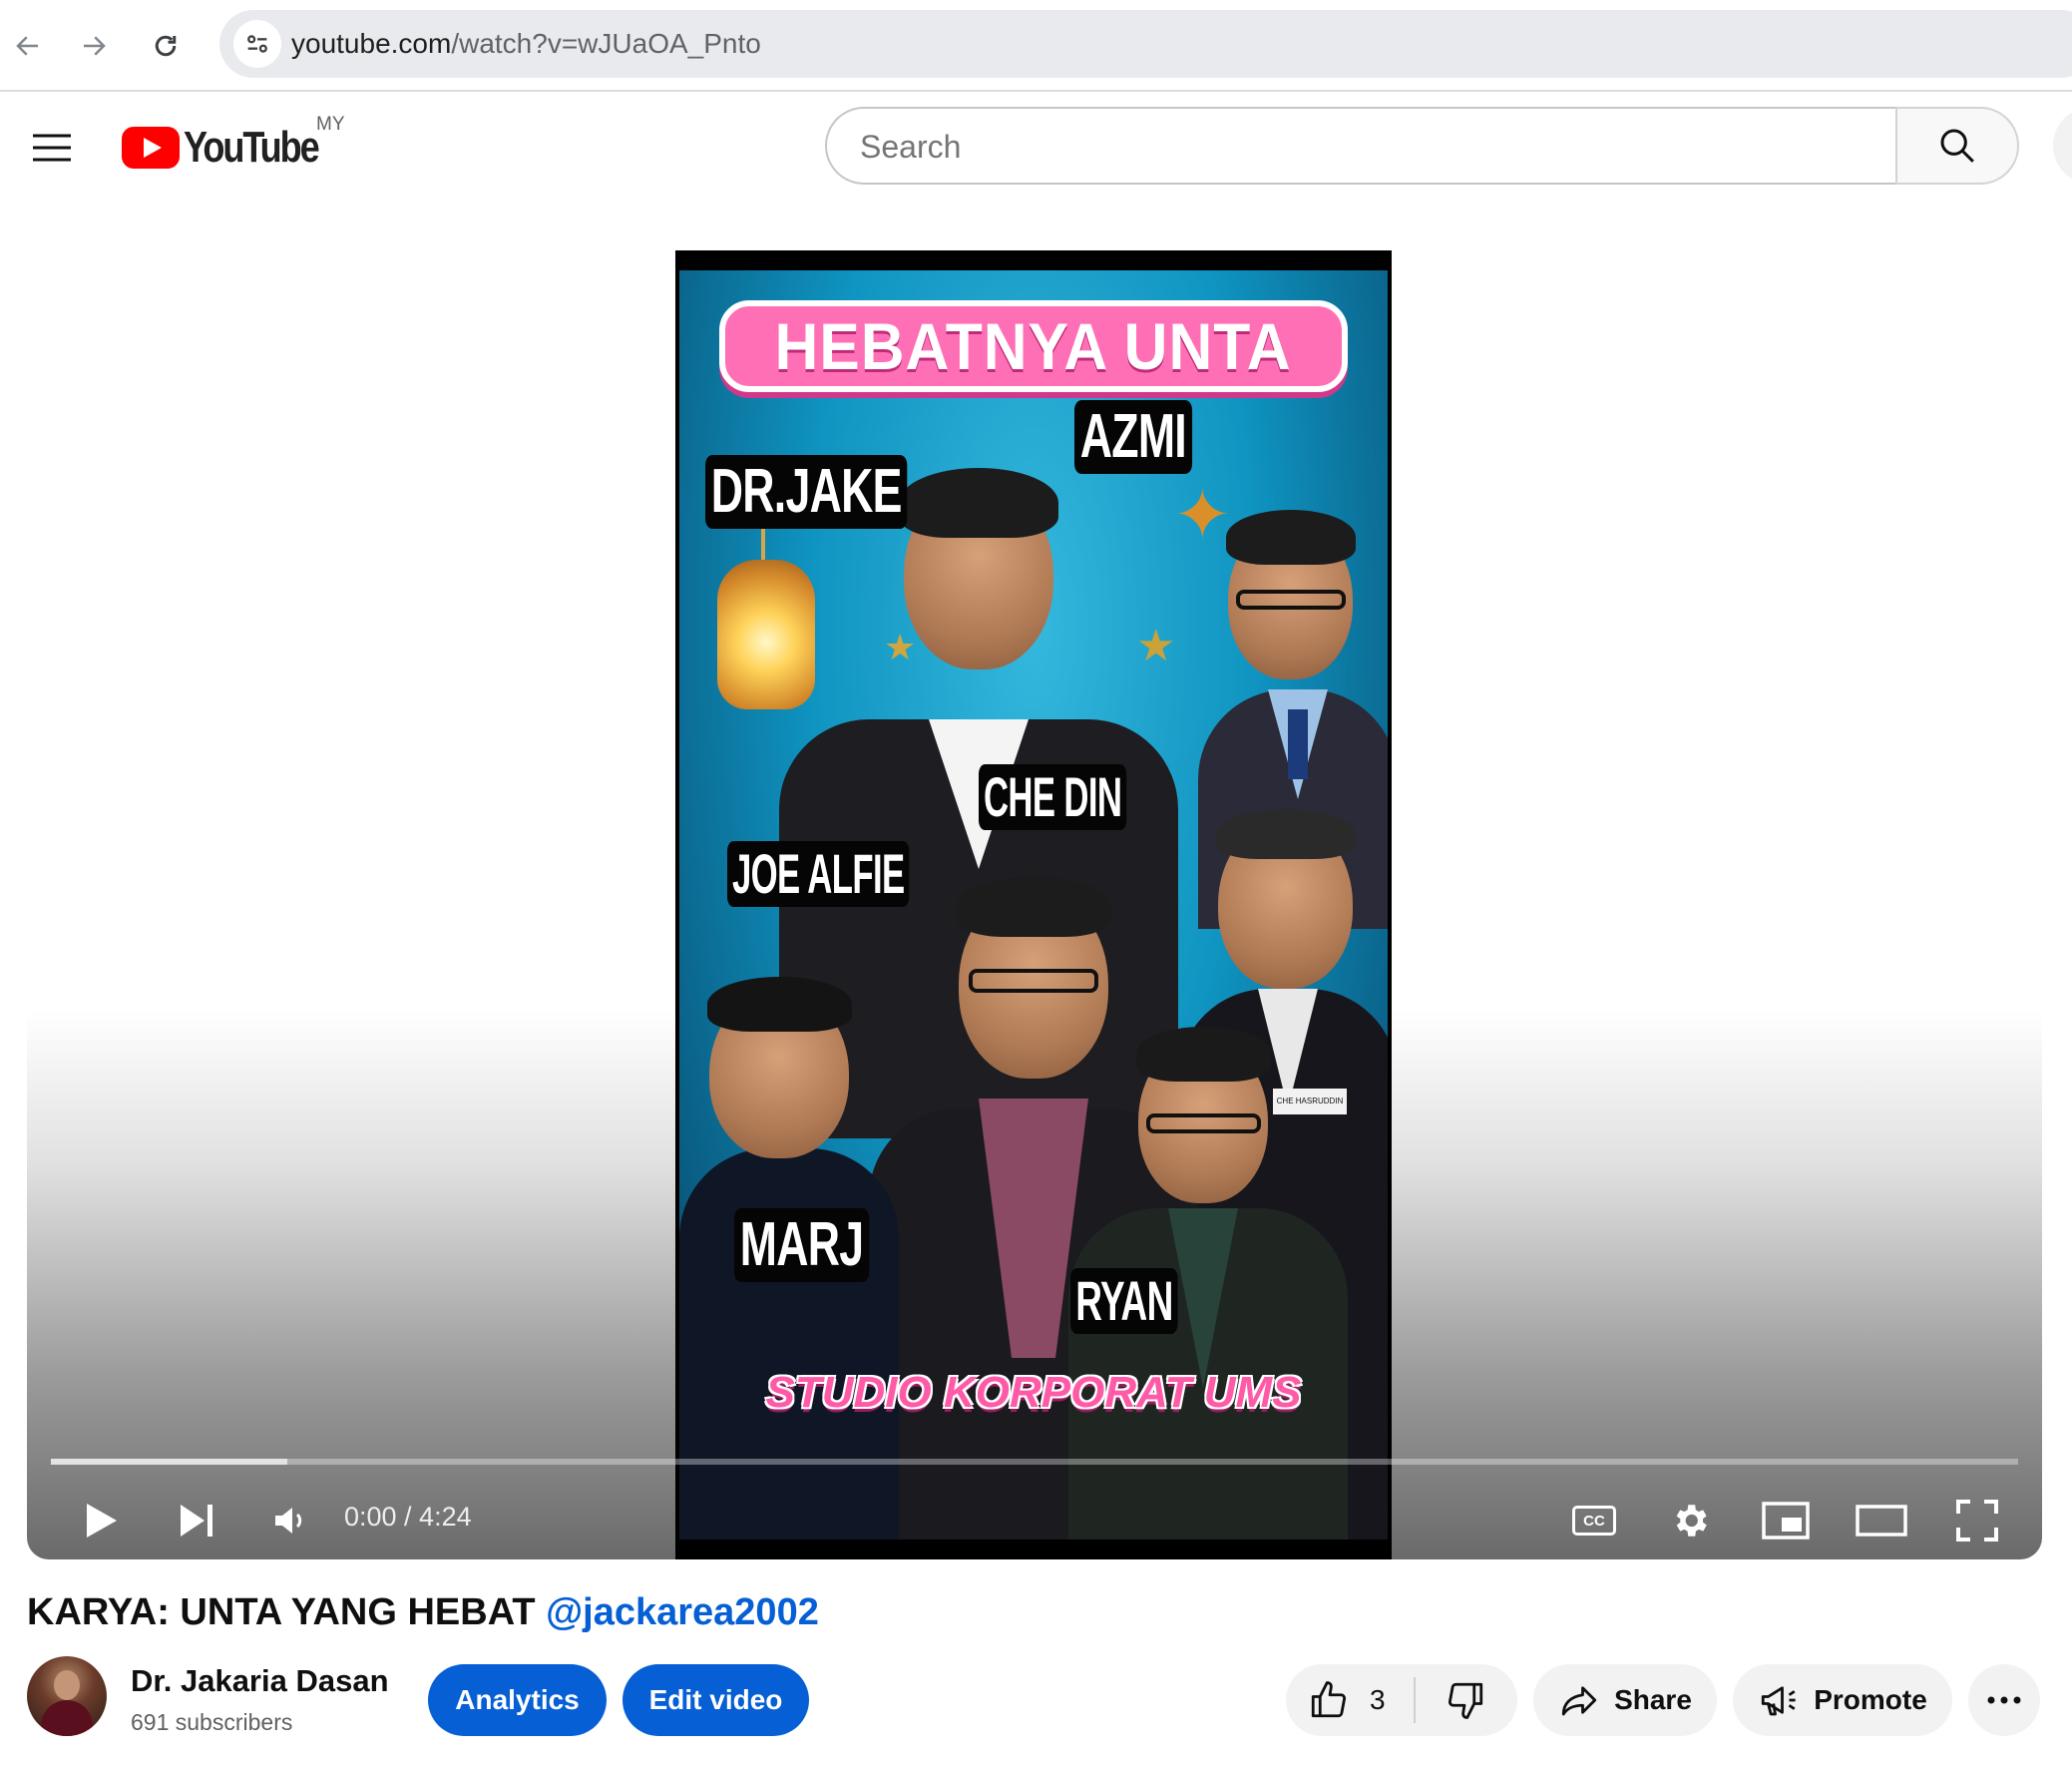  I want to click on voice-search-button, so click(2062, 146).